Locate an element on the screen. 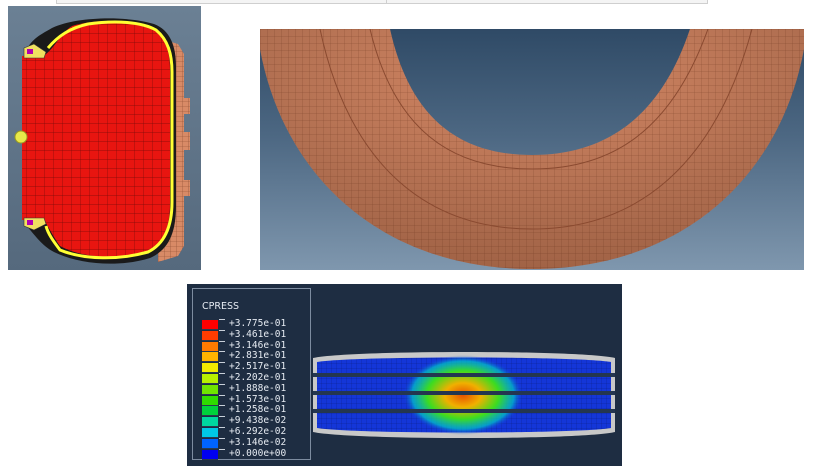  legend-label: +9.438e-02 is located at coordinates (258, 421).